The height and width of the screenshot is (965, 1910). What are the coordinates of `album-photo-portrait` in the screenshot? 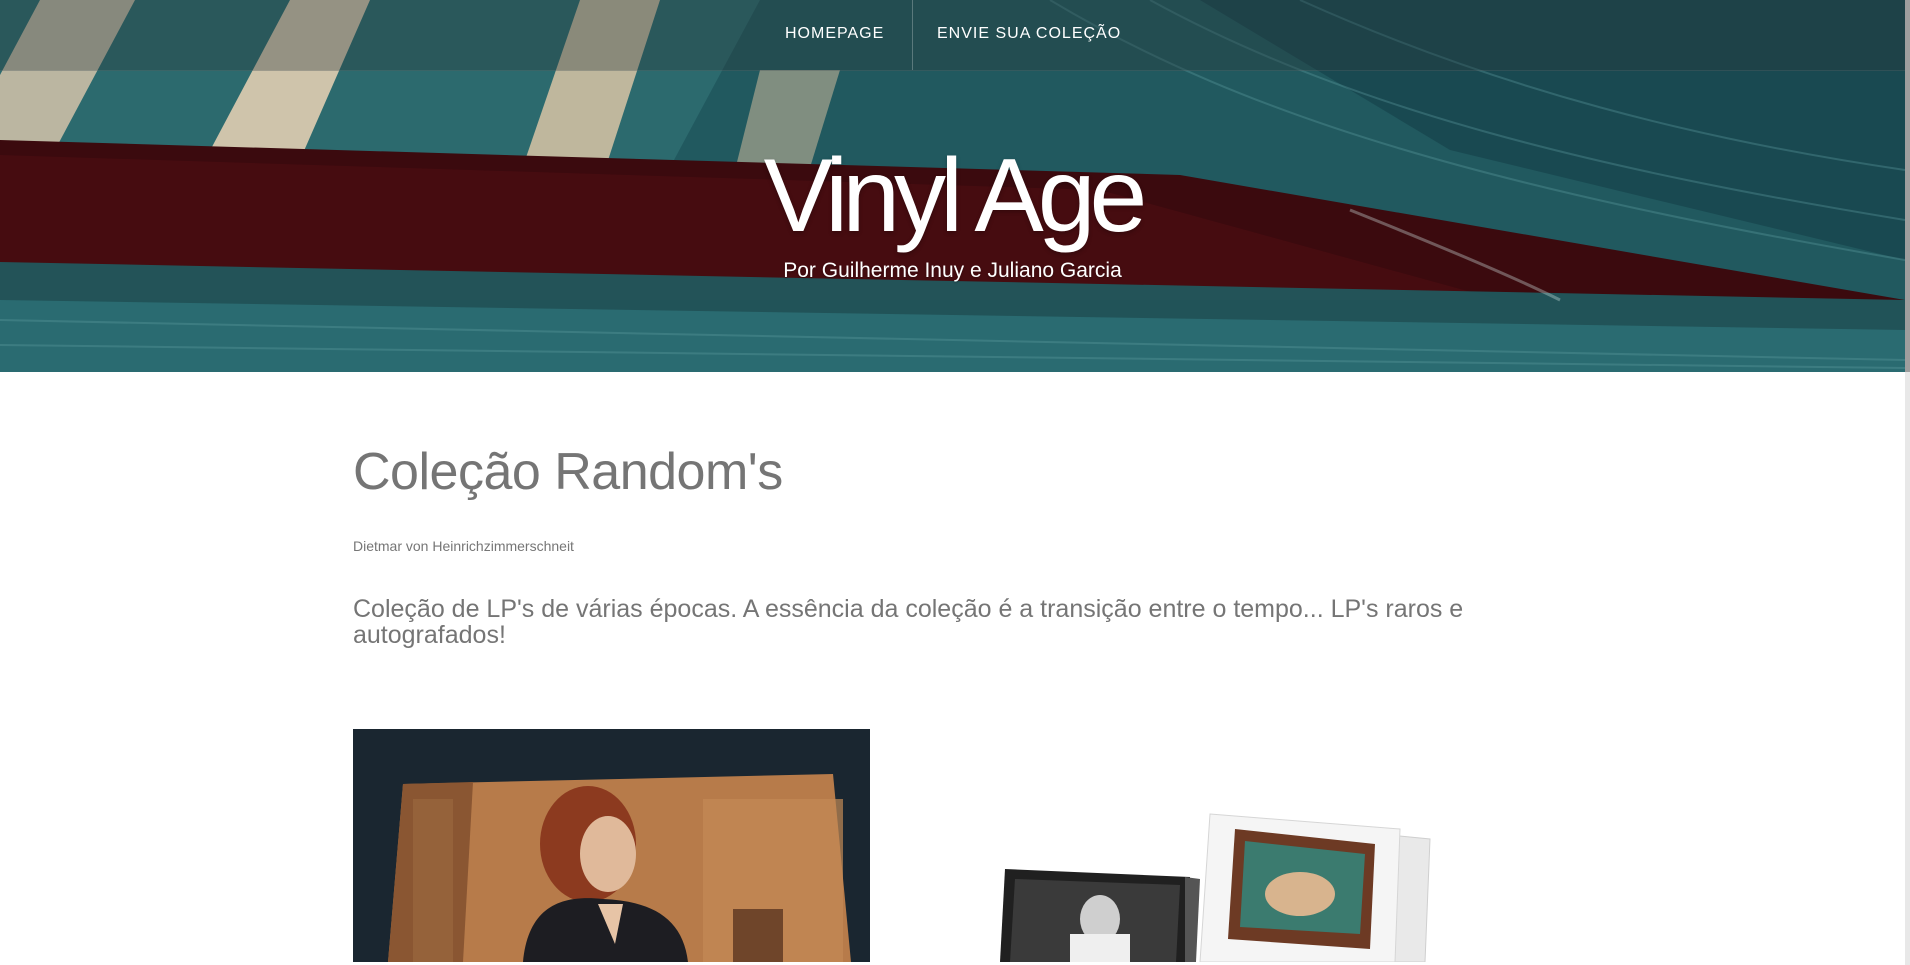 It's located at (611, 845).